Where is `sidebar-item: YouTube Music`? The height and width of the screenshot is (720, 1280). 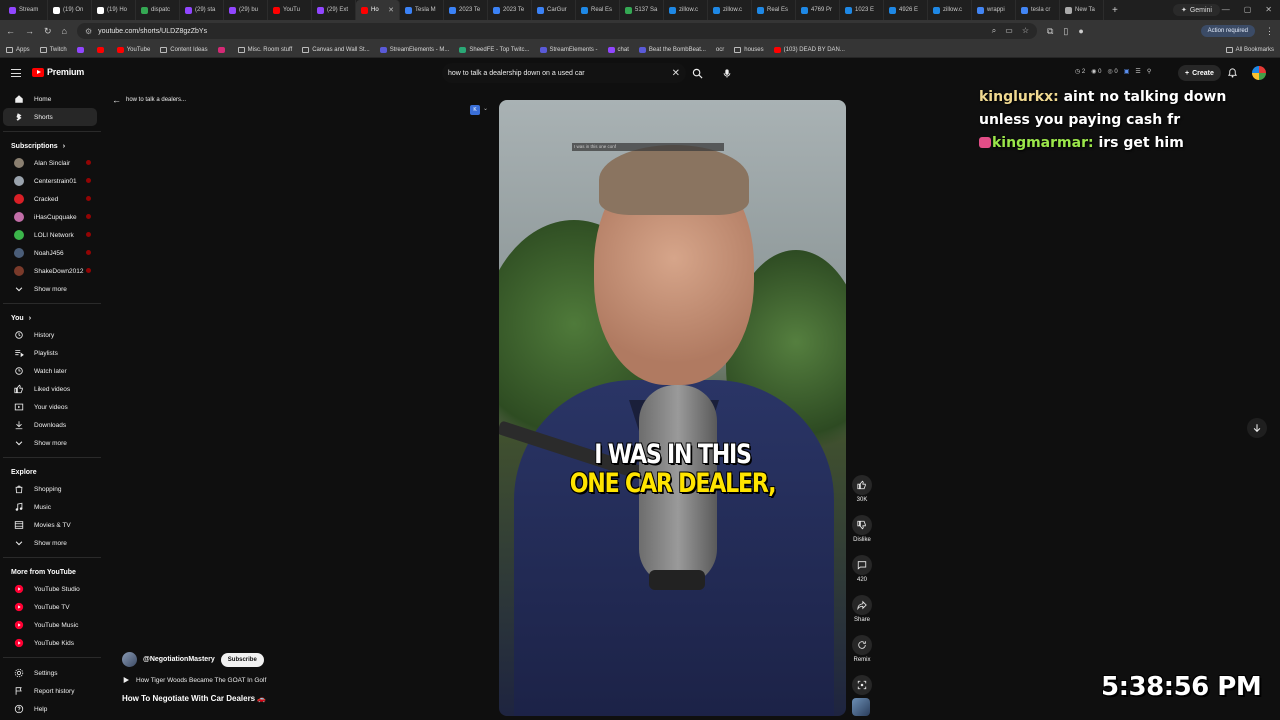 sidebar-item: YouTube Music is located at coordinates (50, 625).